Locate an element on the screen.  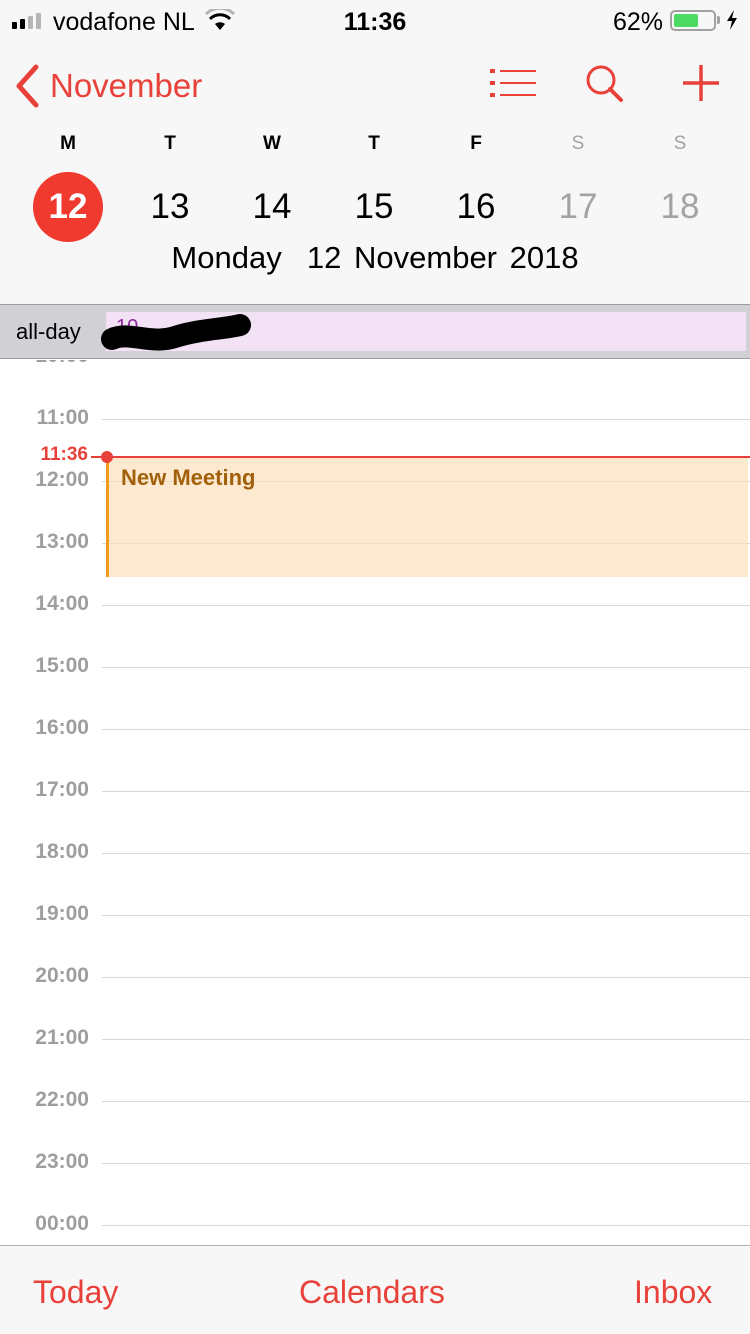
hour-row: 22:00 is located at coordinates (375, 1099).